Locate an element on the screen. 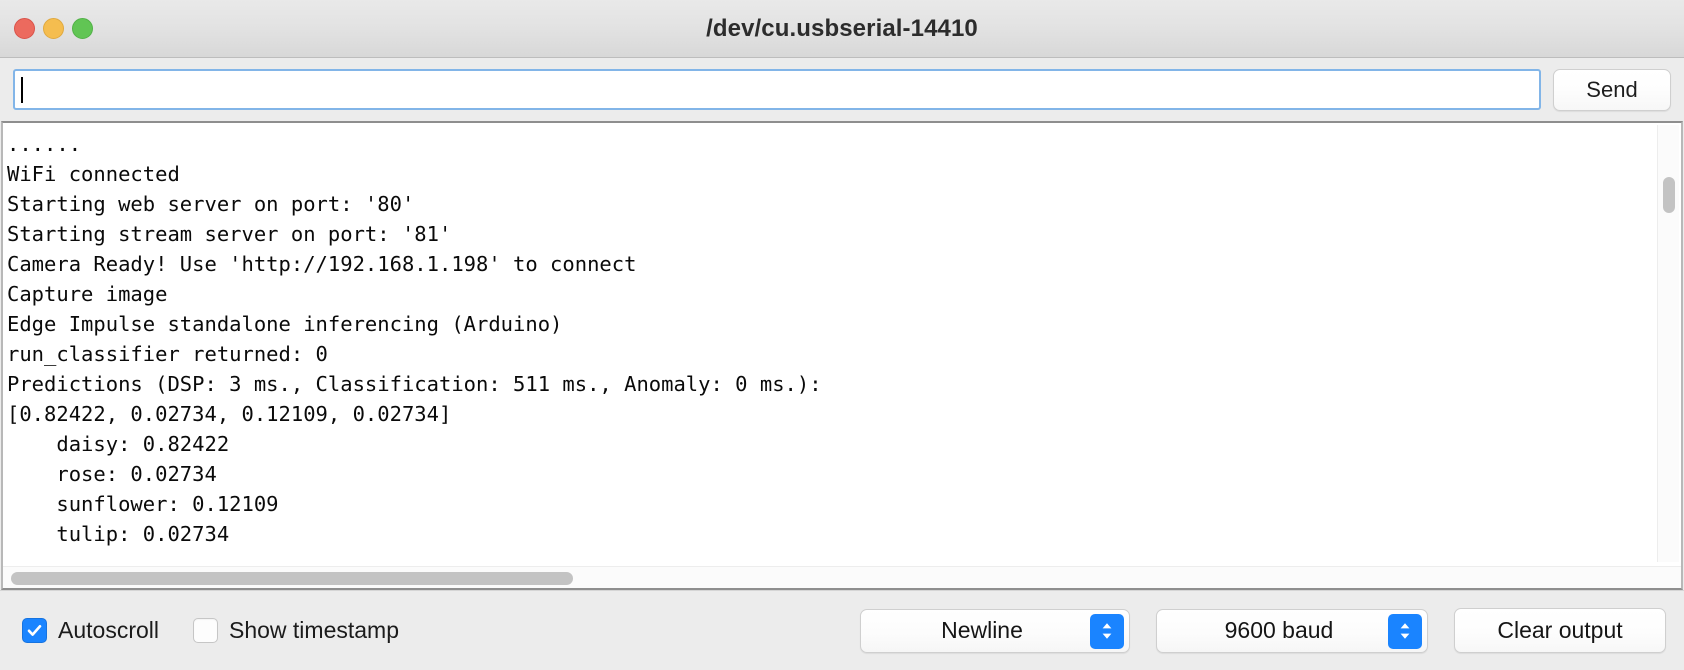  maximize-button-icon is located at coordinates (82, 28).